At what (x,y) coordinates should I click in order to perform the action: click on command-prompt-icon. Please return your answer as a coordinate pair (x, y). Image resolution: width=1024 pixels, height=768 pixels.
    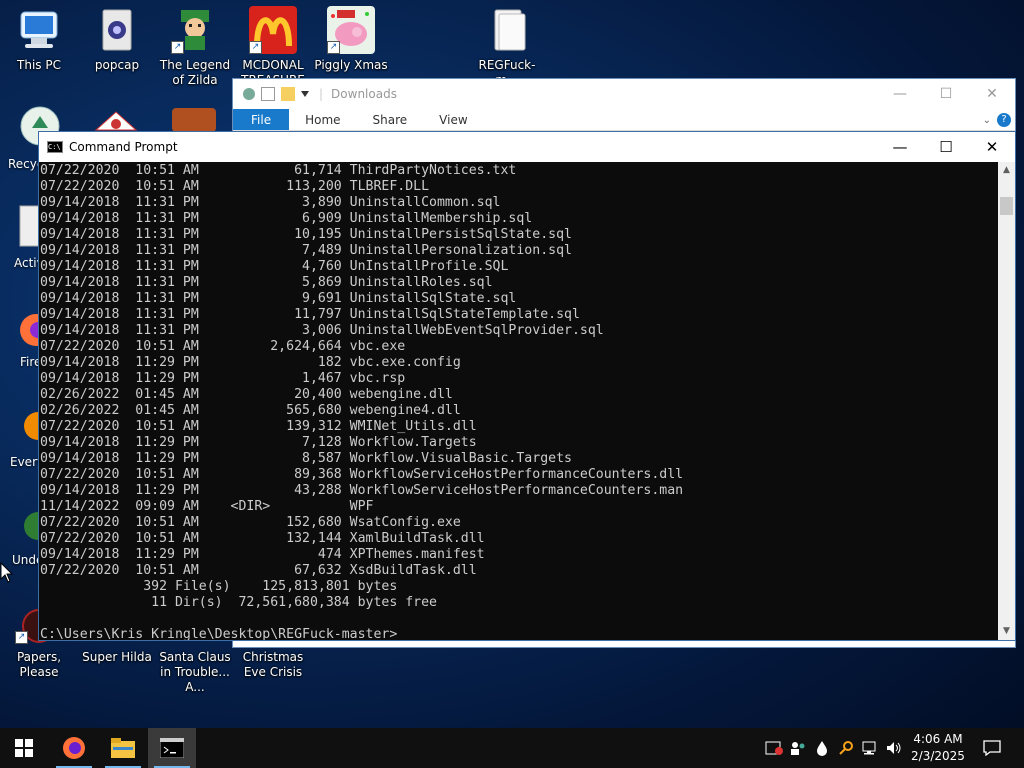
    Looking at the image, I should click on (172, 748).